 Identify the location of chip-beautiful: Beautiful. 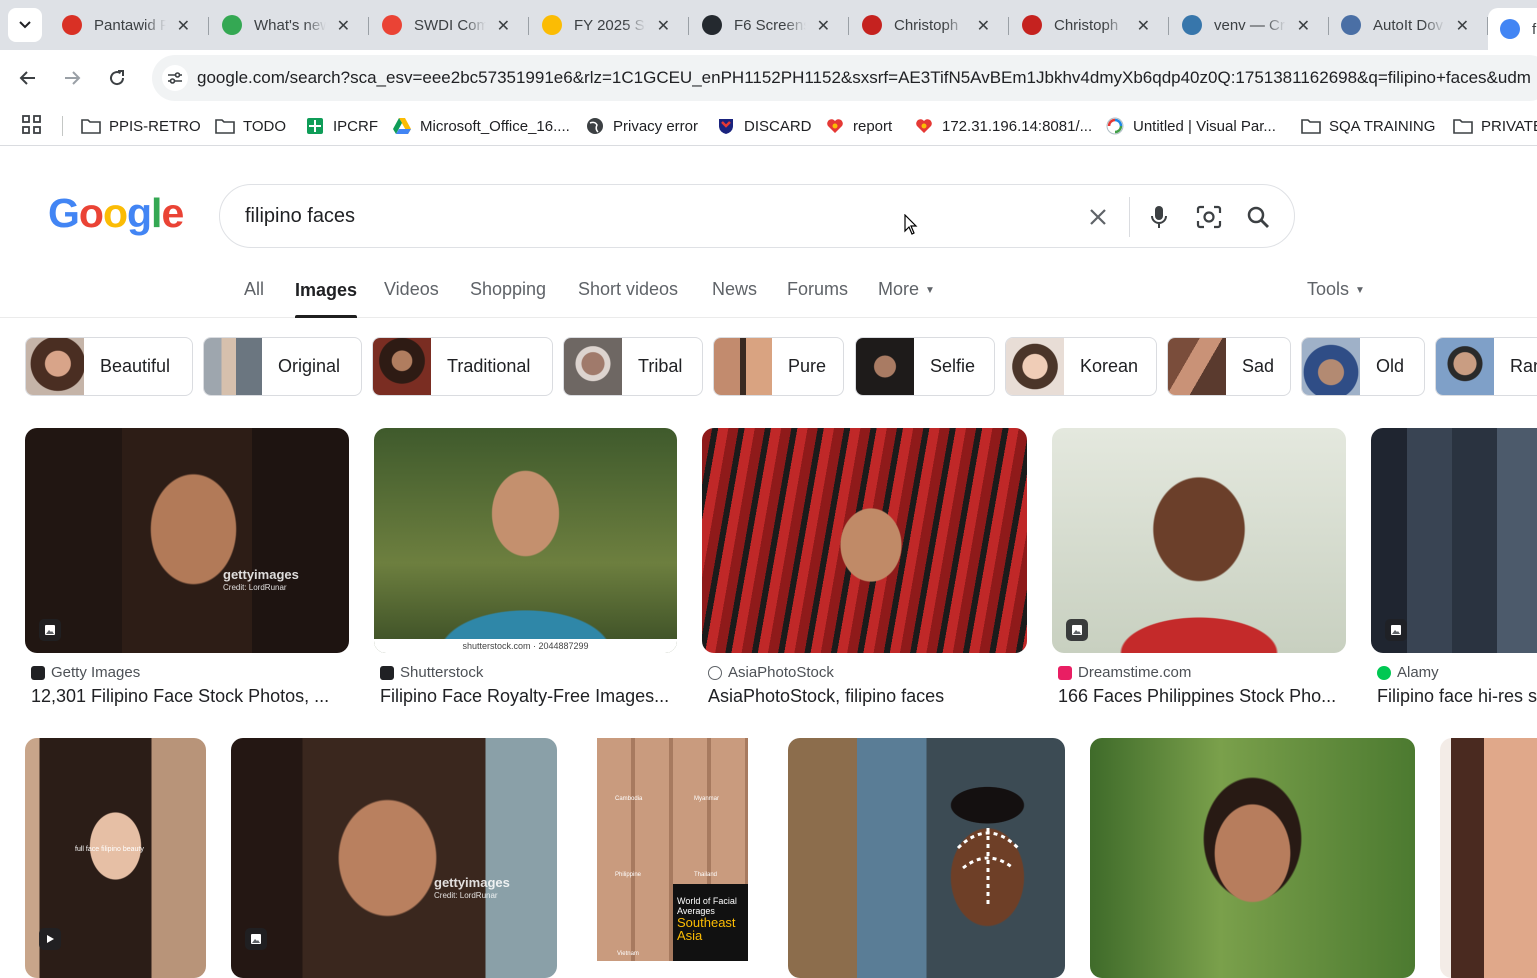
(109, 366).